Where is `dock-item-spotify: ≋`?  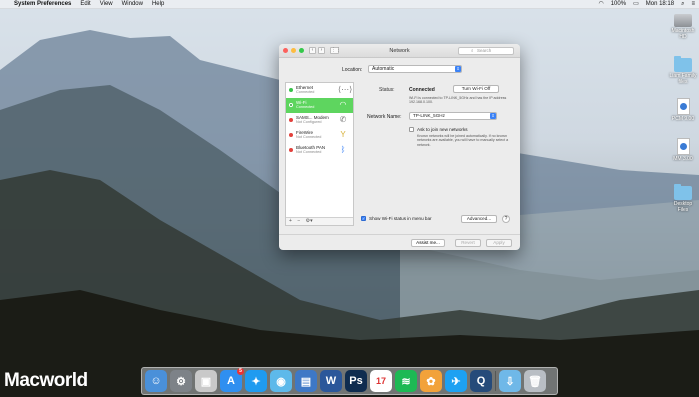 dock-item-spotify: ≋ is located at coordinates (406, 381).